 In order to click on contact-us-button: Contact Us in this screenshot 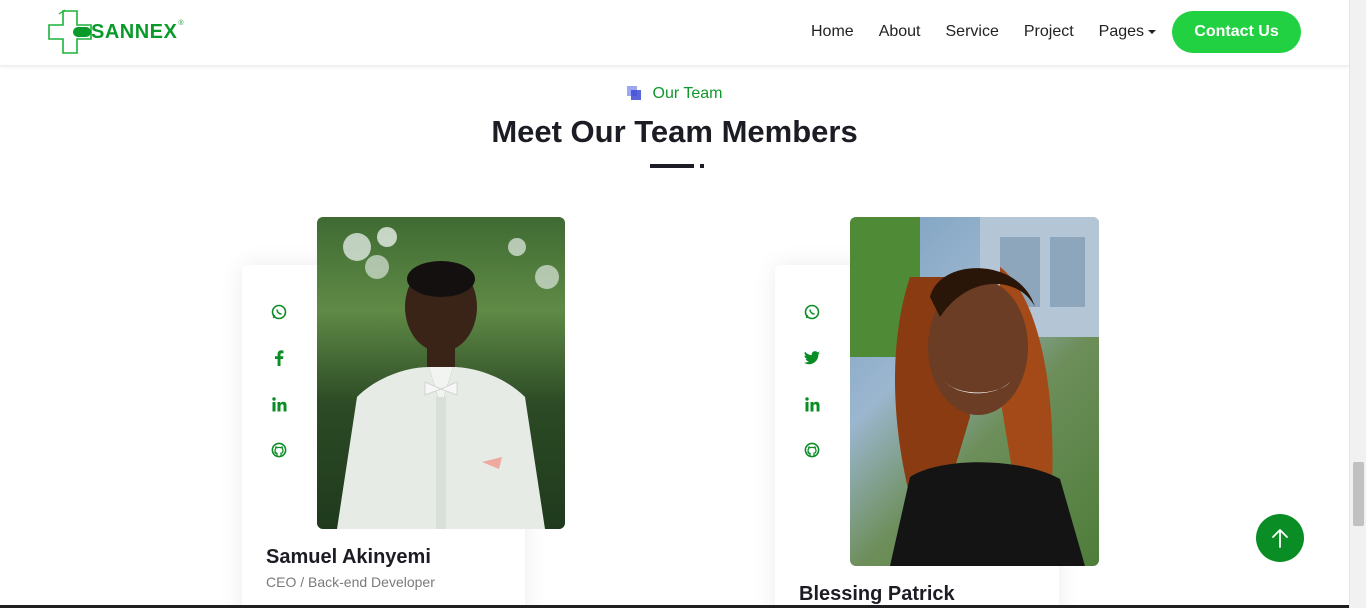, I will do `click(1236, 32)`.